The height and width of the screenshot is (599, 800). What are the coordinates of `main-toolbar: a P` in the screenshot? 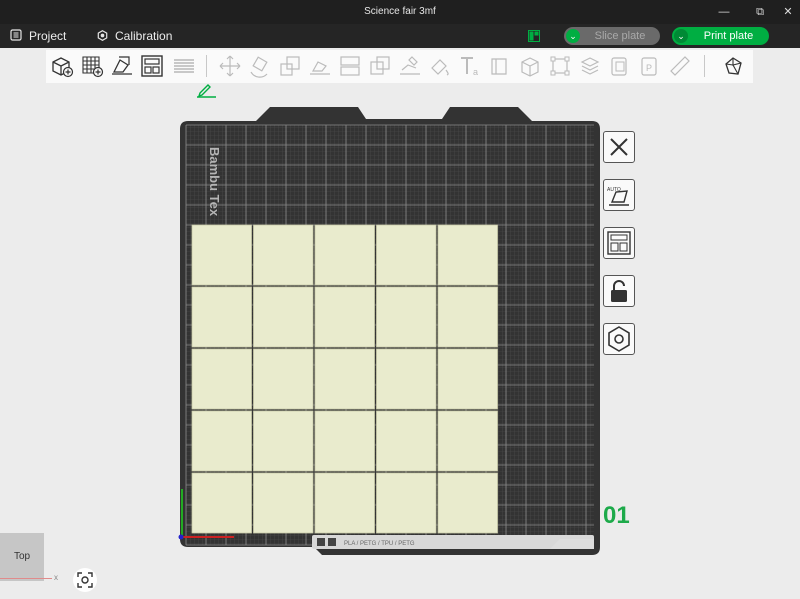 It's located at (399, 66).